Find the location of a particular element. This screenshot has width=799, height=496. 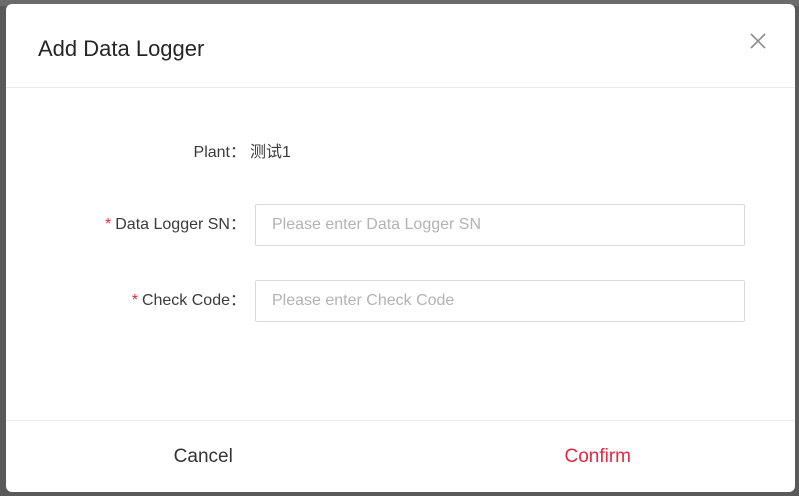

close-icon is located at coordinates (758, 41).